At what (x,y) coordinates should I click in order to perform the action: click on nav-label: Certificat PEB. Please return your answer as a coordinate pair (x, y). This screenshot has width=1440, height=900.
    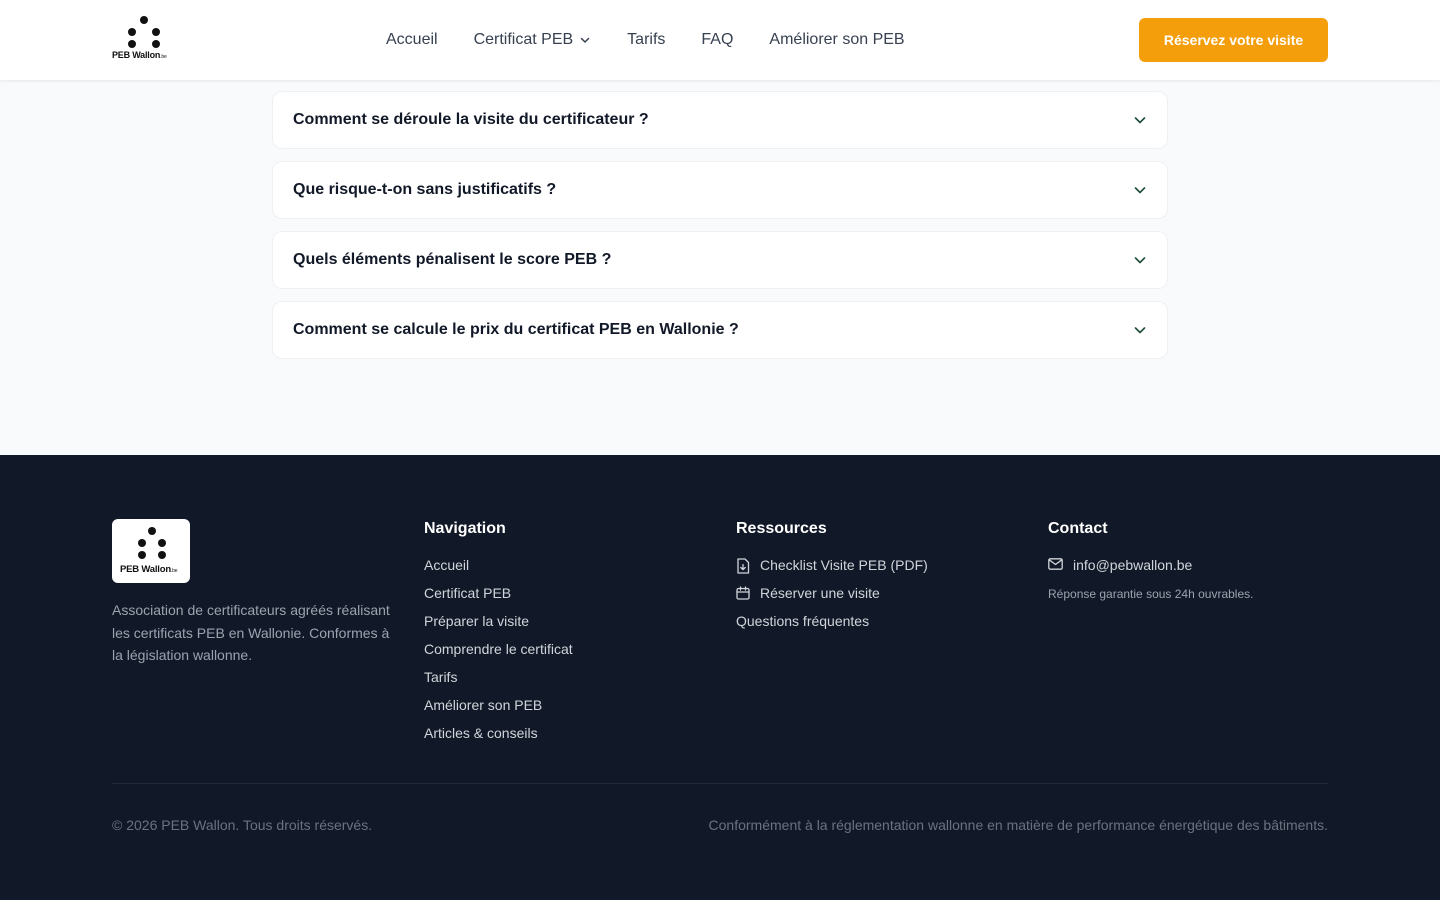
    Looking at the image, I should click on (523, 39).